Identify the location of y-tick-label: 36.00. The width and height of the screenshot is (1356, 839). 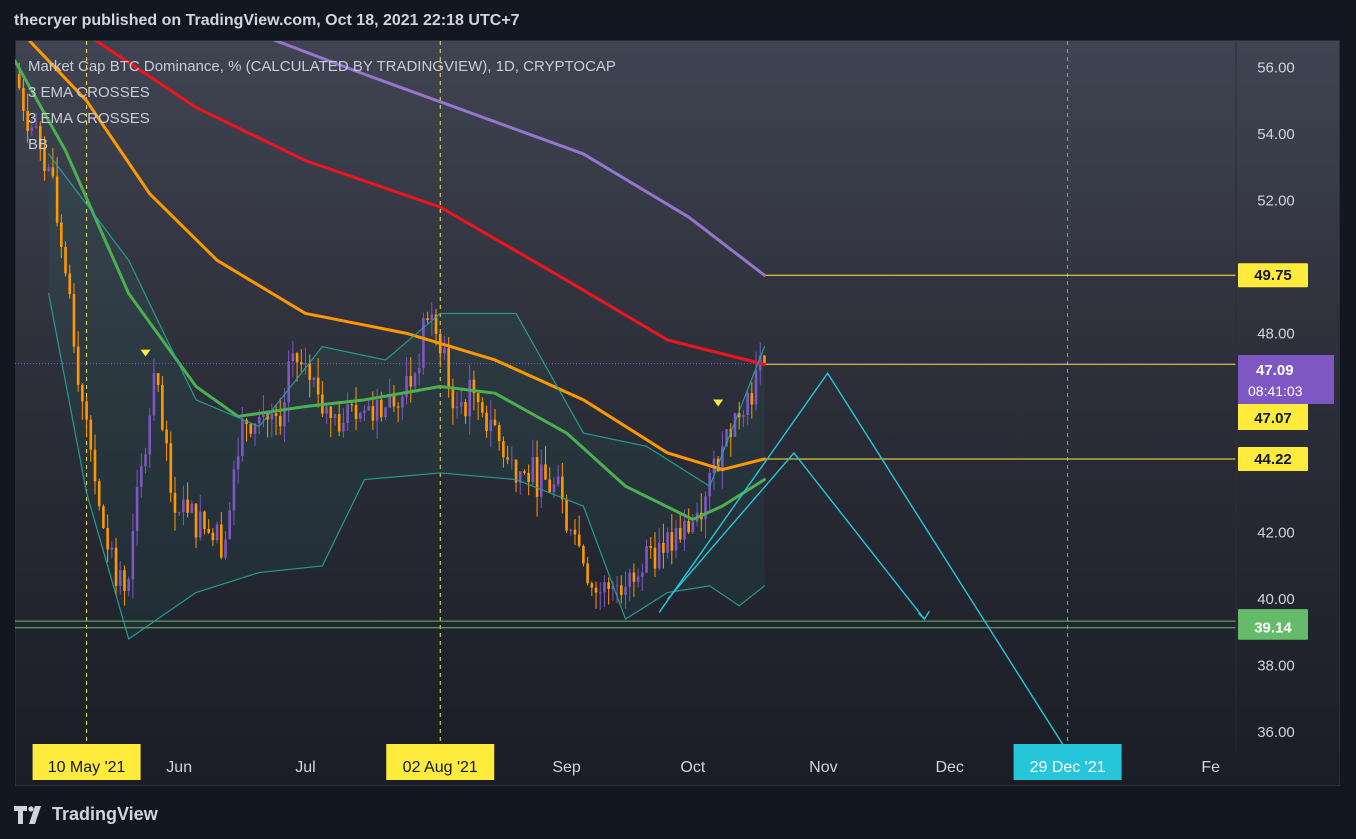
(1276, 732).